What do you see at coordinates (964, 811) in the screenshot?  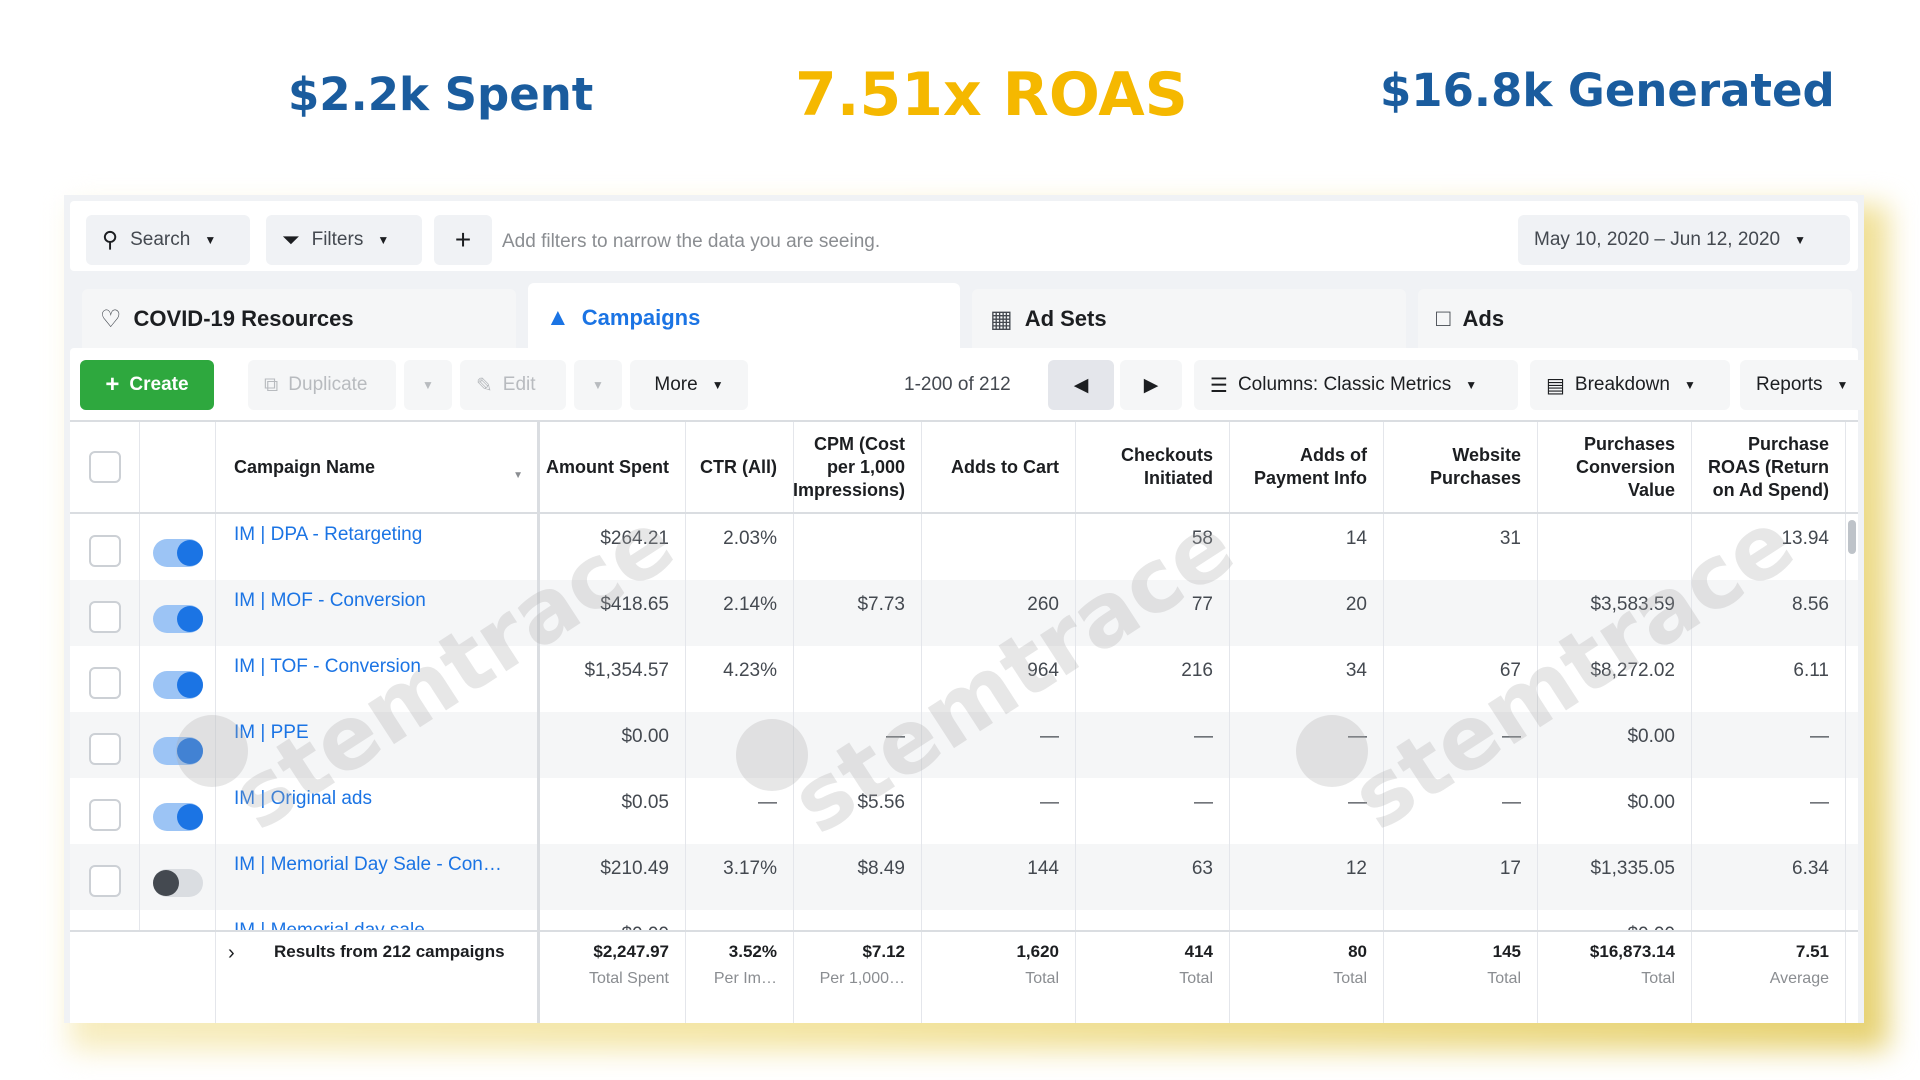 I see `table-row: IM | Original ads $0.05— $5.56— — — — $0.00—` at bounding box center [964, 811].